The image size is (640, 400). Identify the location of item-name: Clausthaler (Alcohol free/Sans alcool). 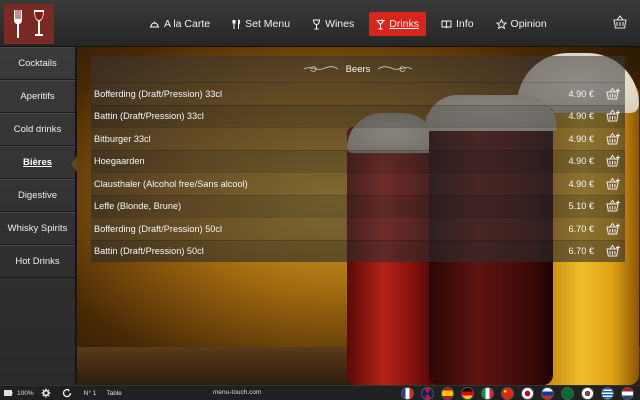
(171, 183).